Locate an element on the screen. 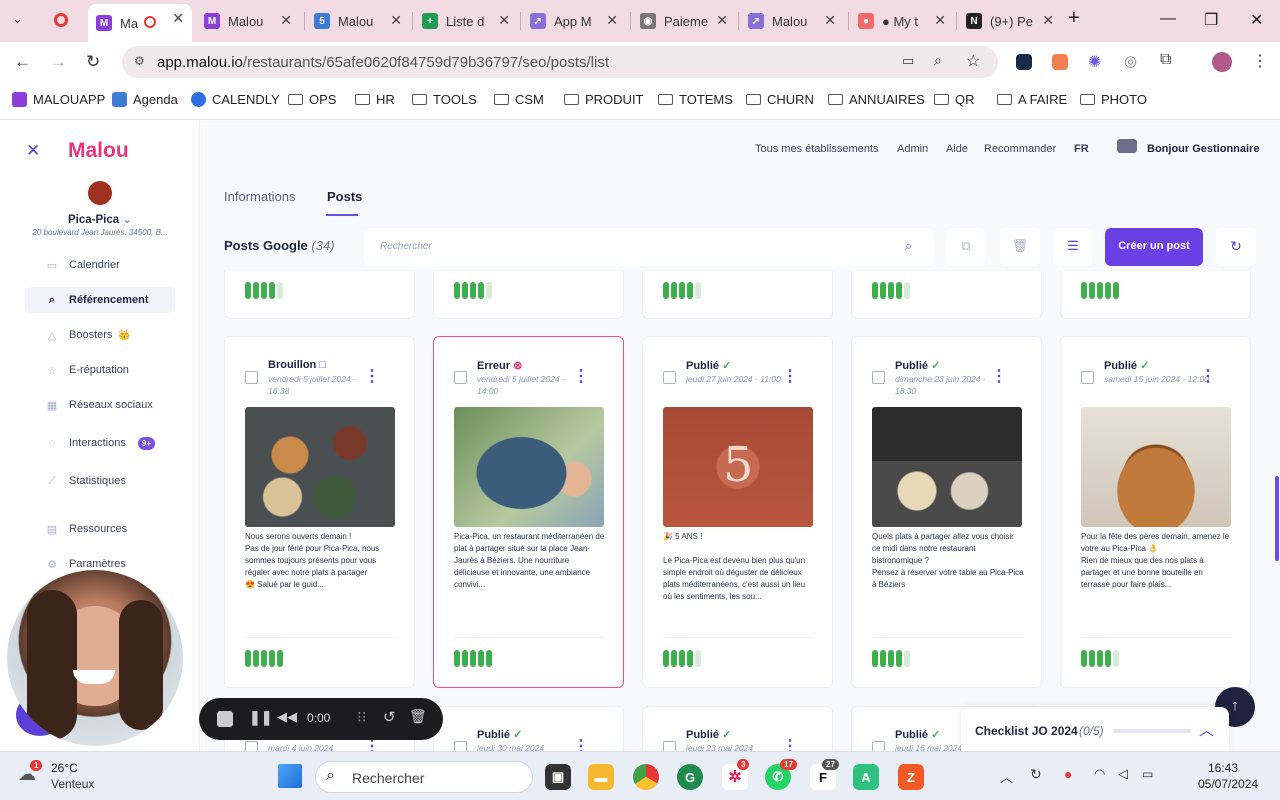 This screenshot has height=800, width=1280. restaurant-selector: Pica-Pica ⌄ is located at coordinates (100, 219).